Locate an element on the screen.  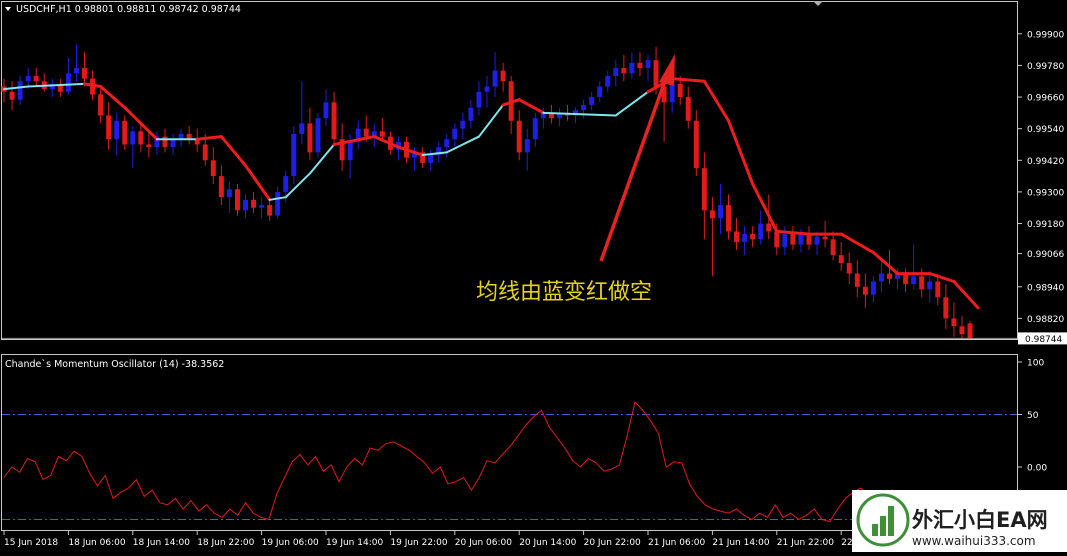
price-tick-label: 0.99780 is located at coordinates (1045, 67).